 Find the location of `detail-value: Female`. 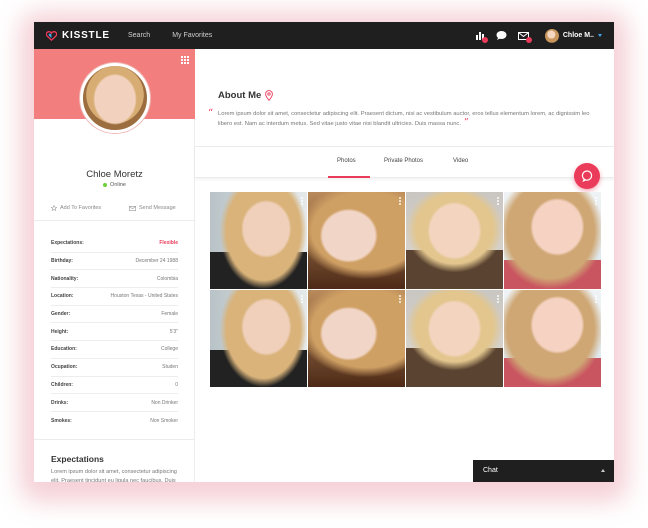

detail-value: Female is located at coordinates (169, 314).